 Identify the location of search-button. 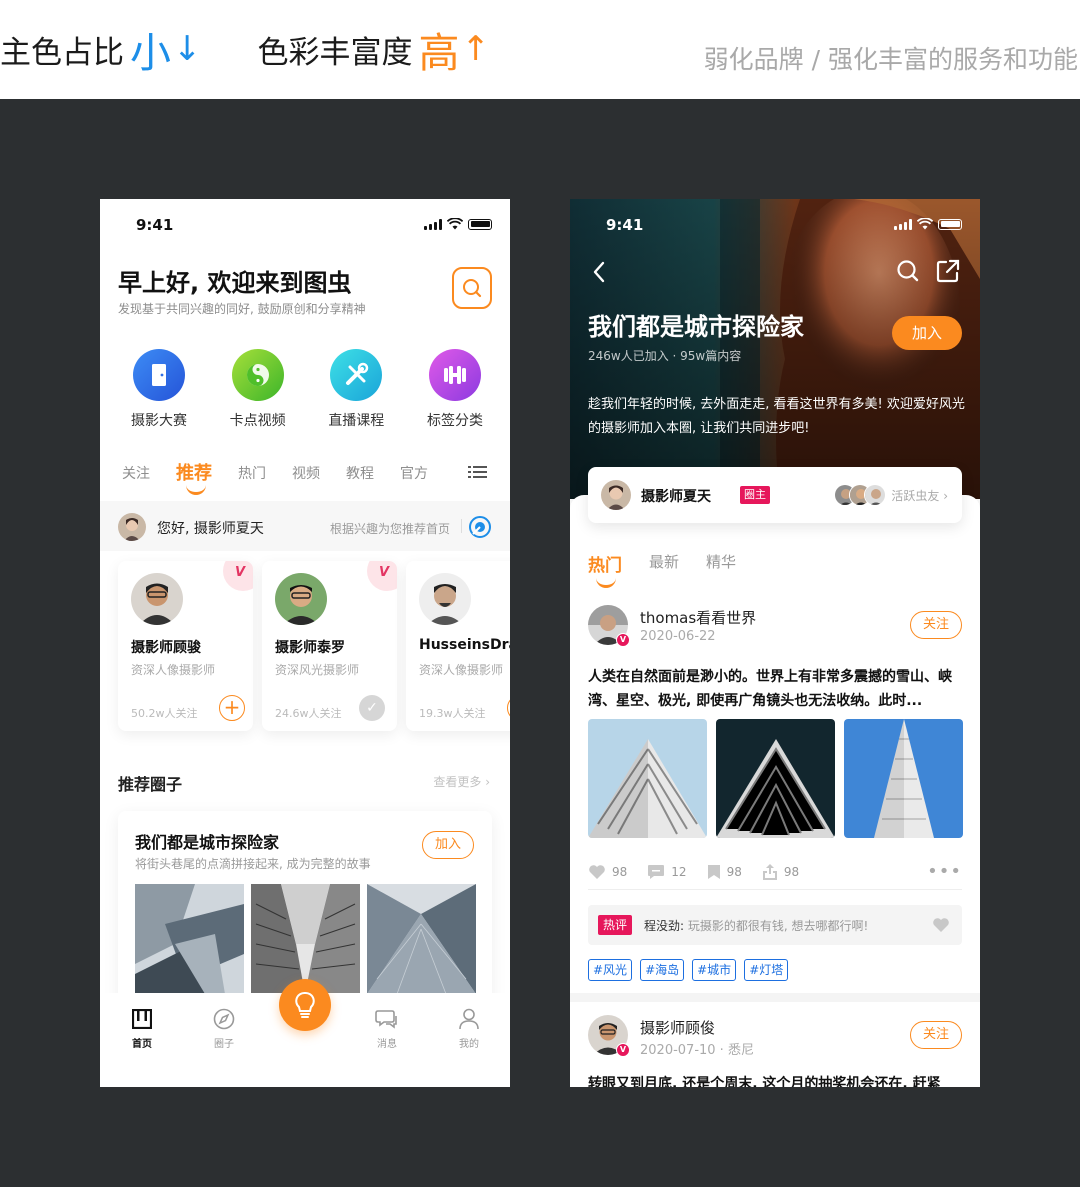
(472, 288).